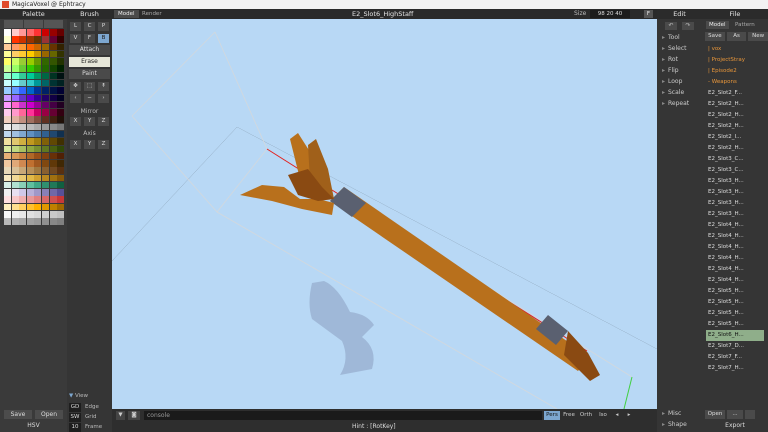 This screenshot has height=432, width=768. I want to click on view-pers-button: Pers, so click(552, 415).